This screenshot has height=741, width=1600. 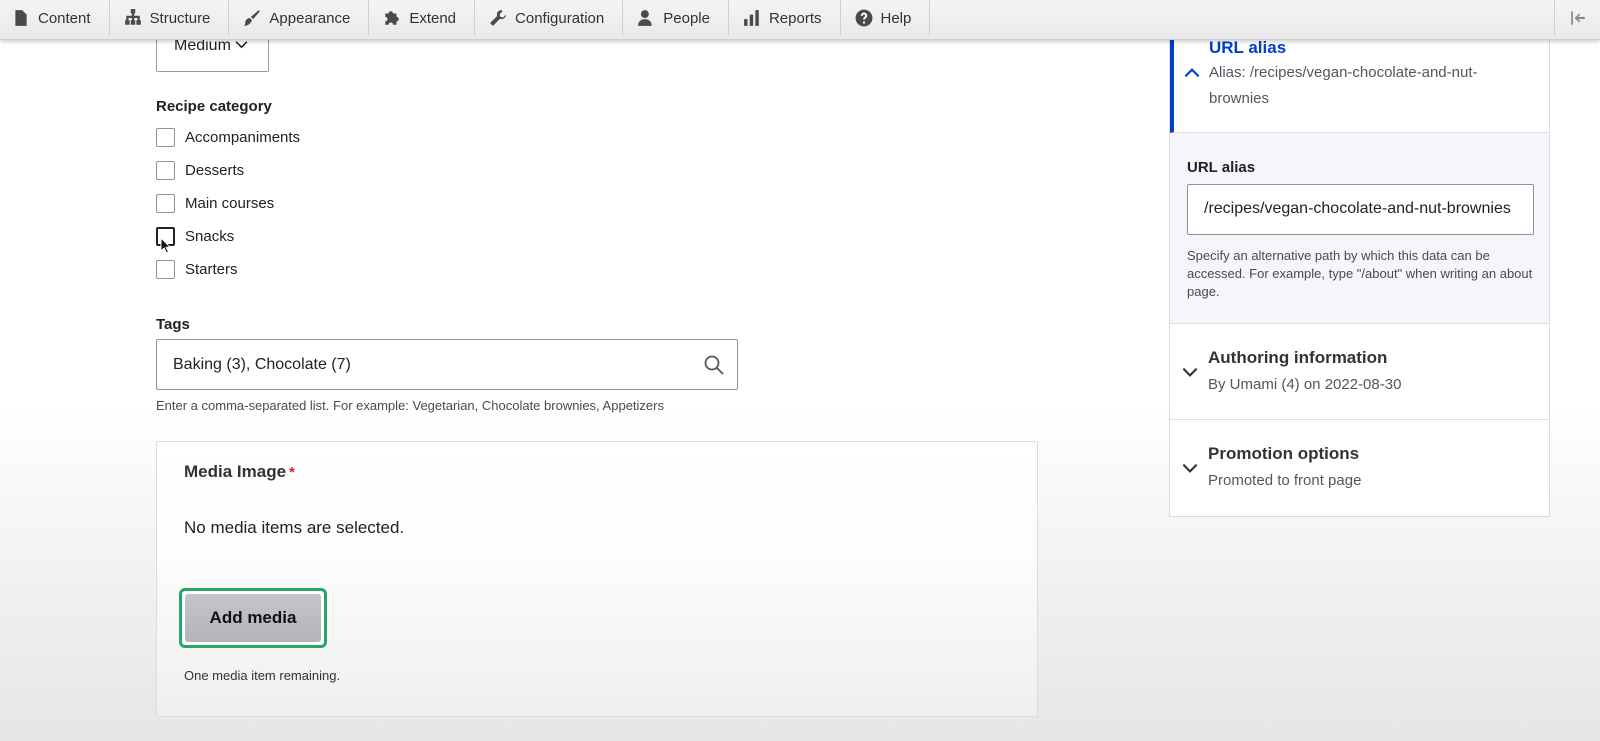 What do you see at coordinates (714, 365) in the screenshot?
I see `search-icon` at bounding box center [714, 365].